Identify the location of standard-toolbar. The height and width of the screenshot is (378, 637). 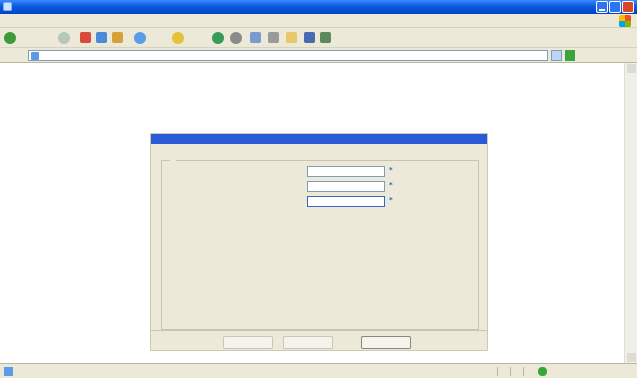
(318, 38).